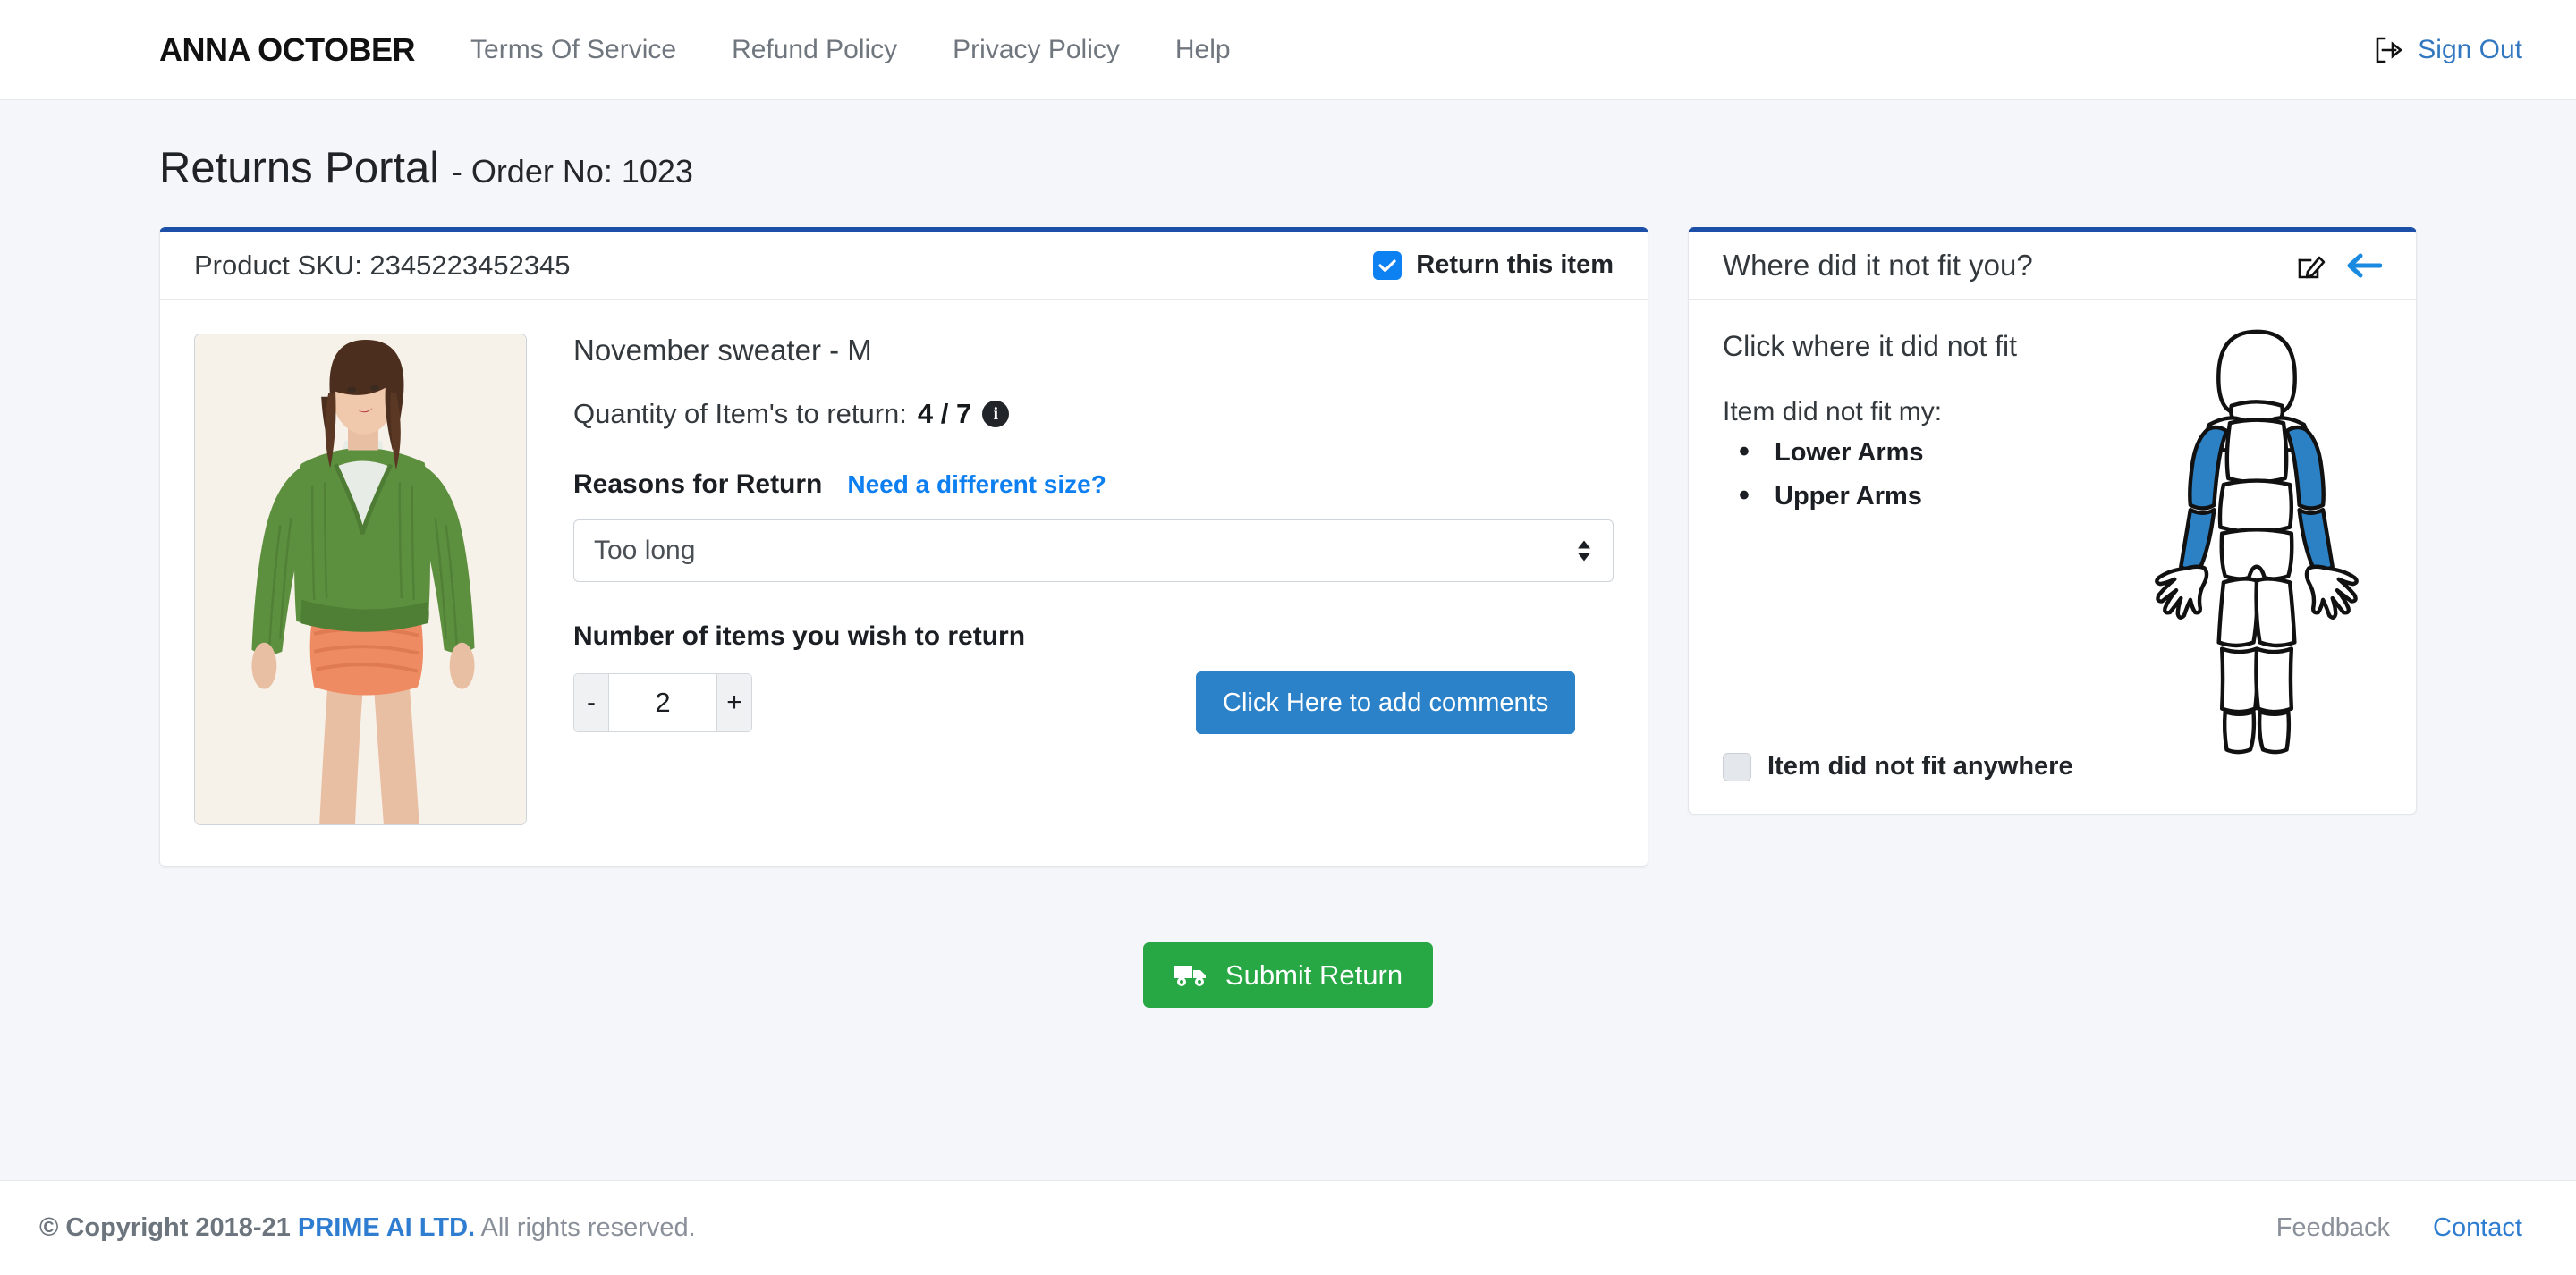  I want to click on copyright-suffix: All rights reserved., so click(585, 1227).